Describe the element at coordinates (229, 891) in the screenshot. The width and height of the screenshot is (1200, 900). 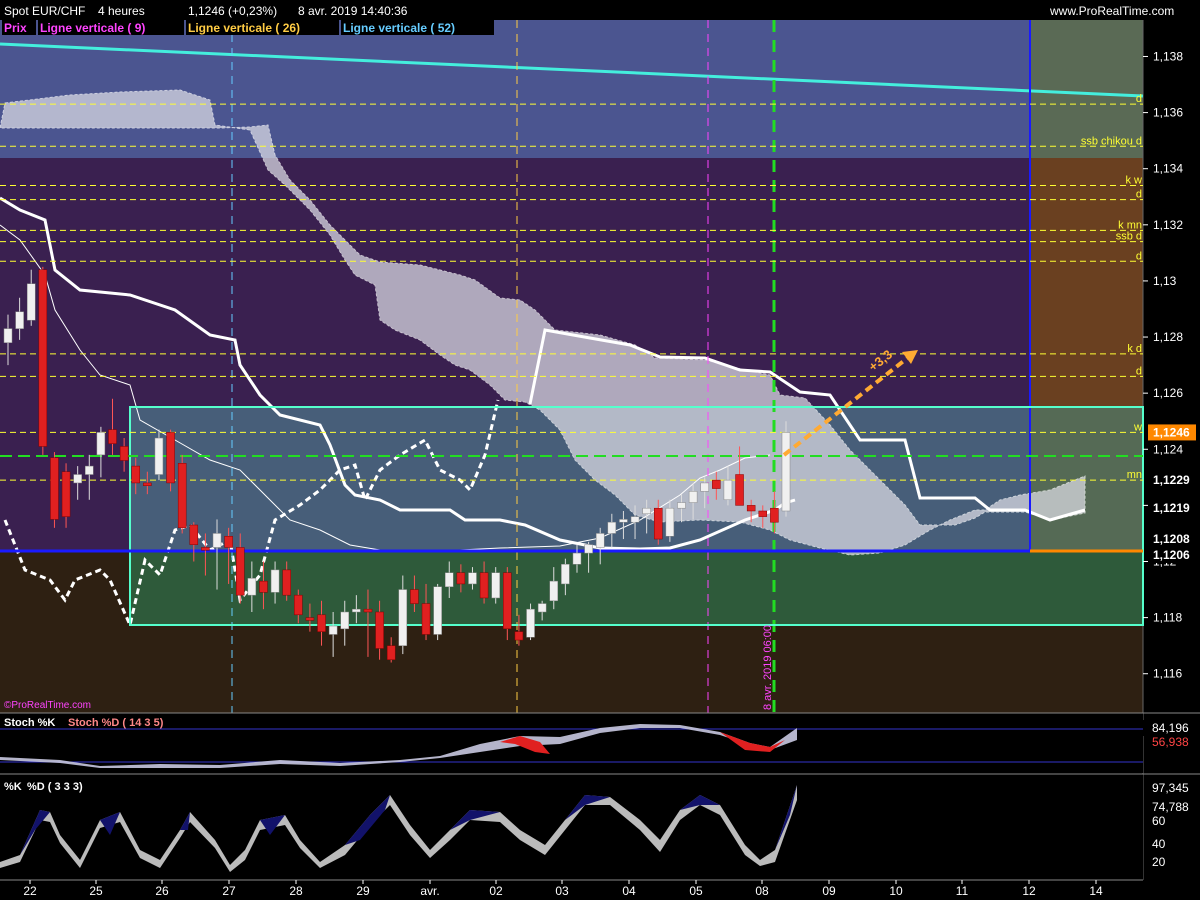
I see `time-tick-label: 27` at that location.